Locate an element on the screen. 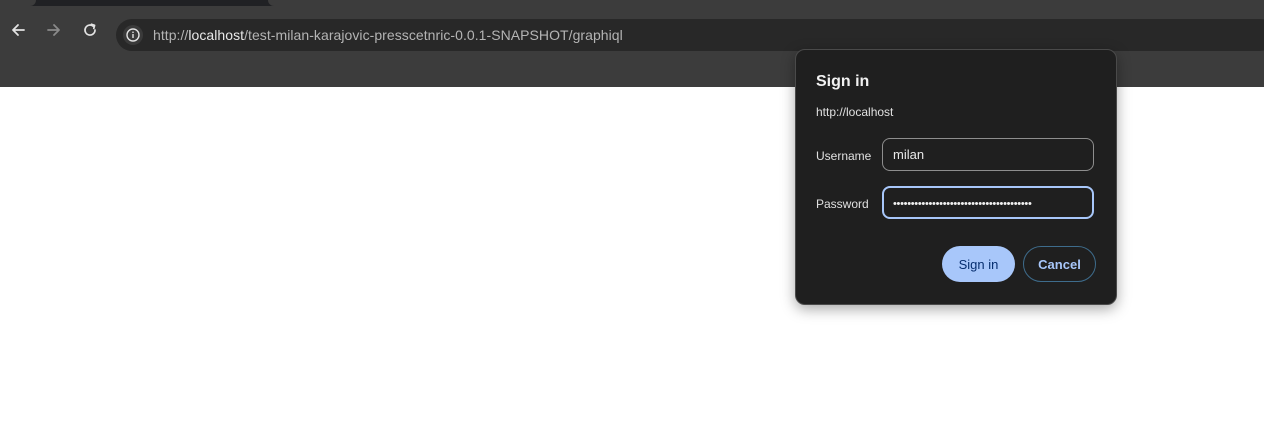 The height and width of the screenshot is (436, 1264). forward-button is located at coordinates (54, 30).